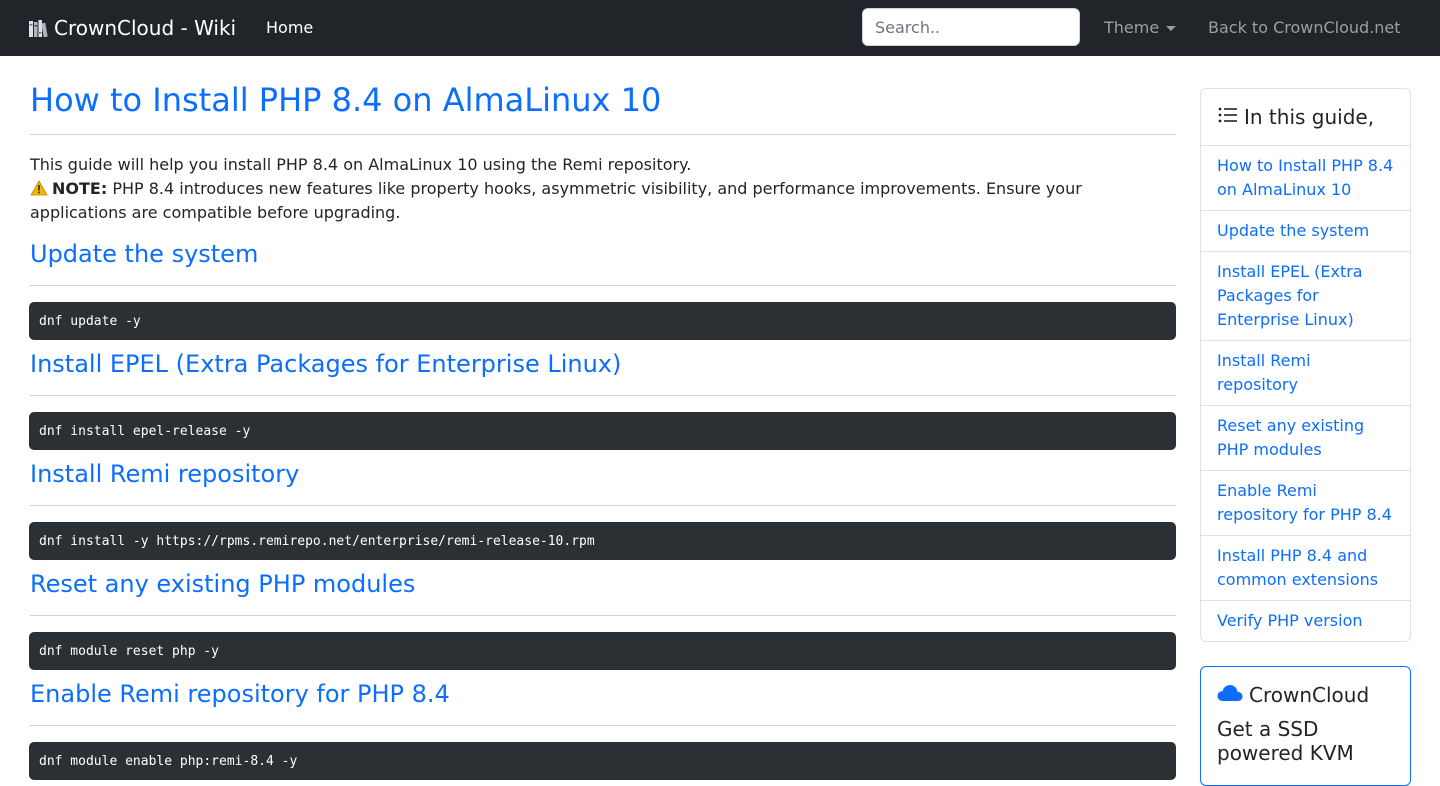 This screenshot has width=1440, height=786. I want to click on section-update: Update the system dnf update -y, so click(602, 289).